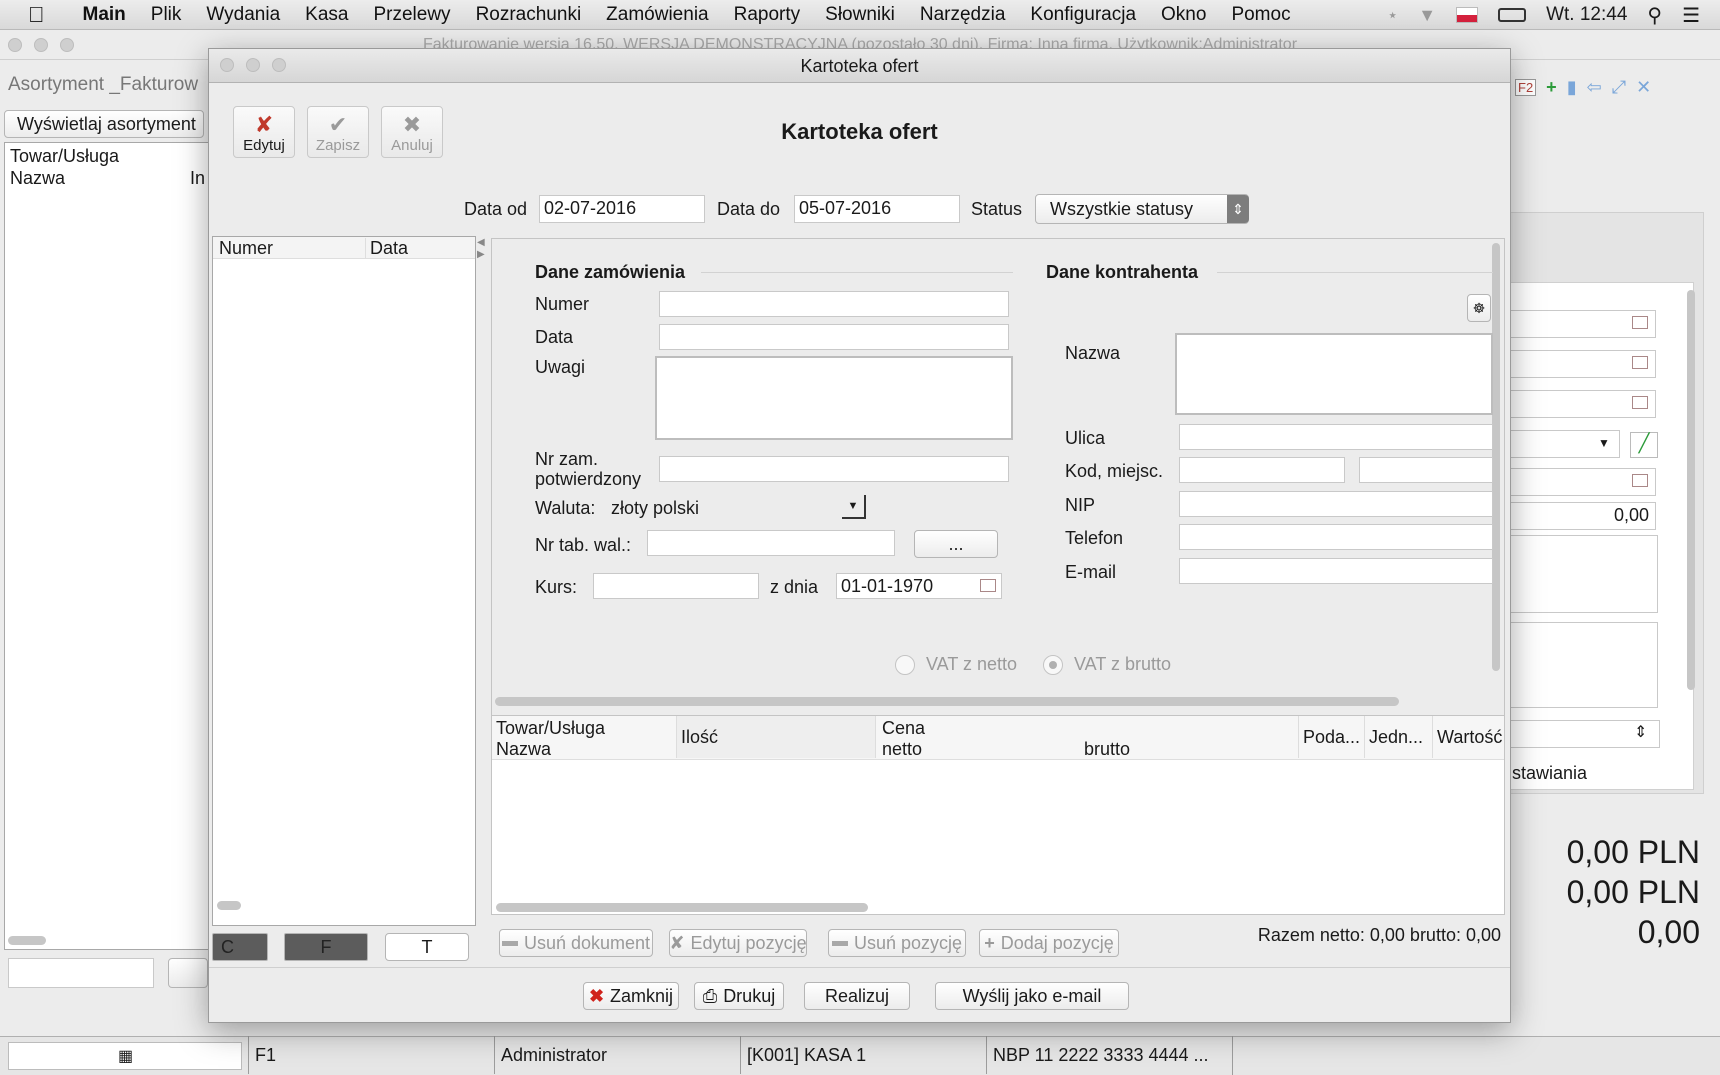  I want to click on contractor-nip-input, so click(1336, 504).